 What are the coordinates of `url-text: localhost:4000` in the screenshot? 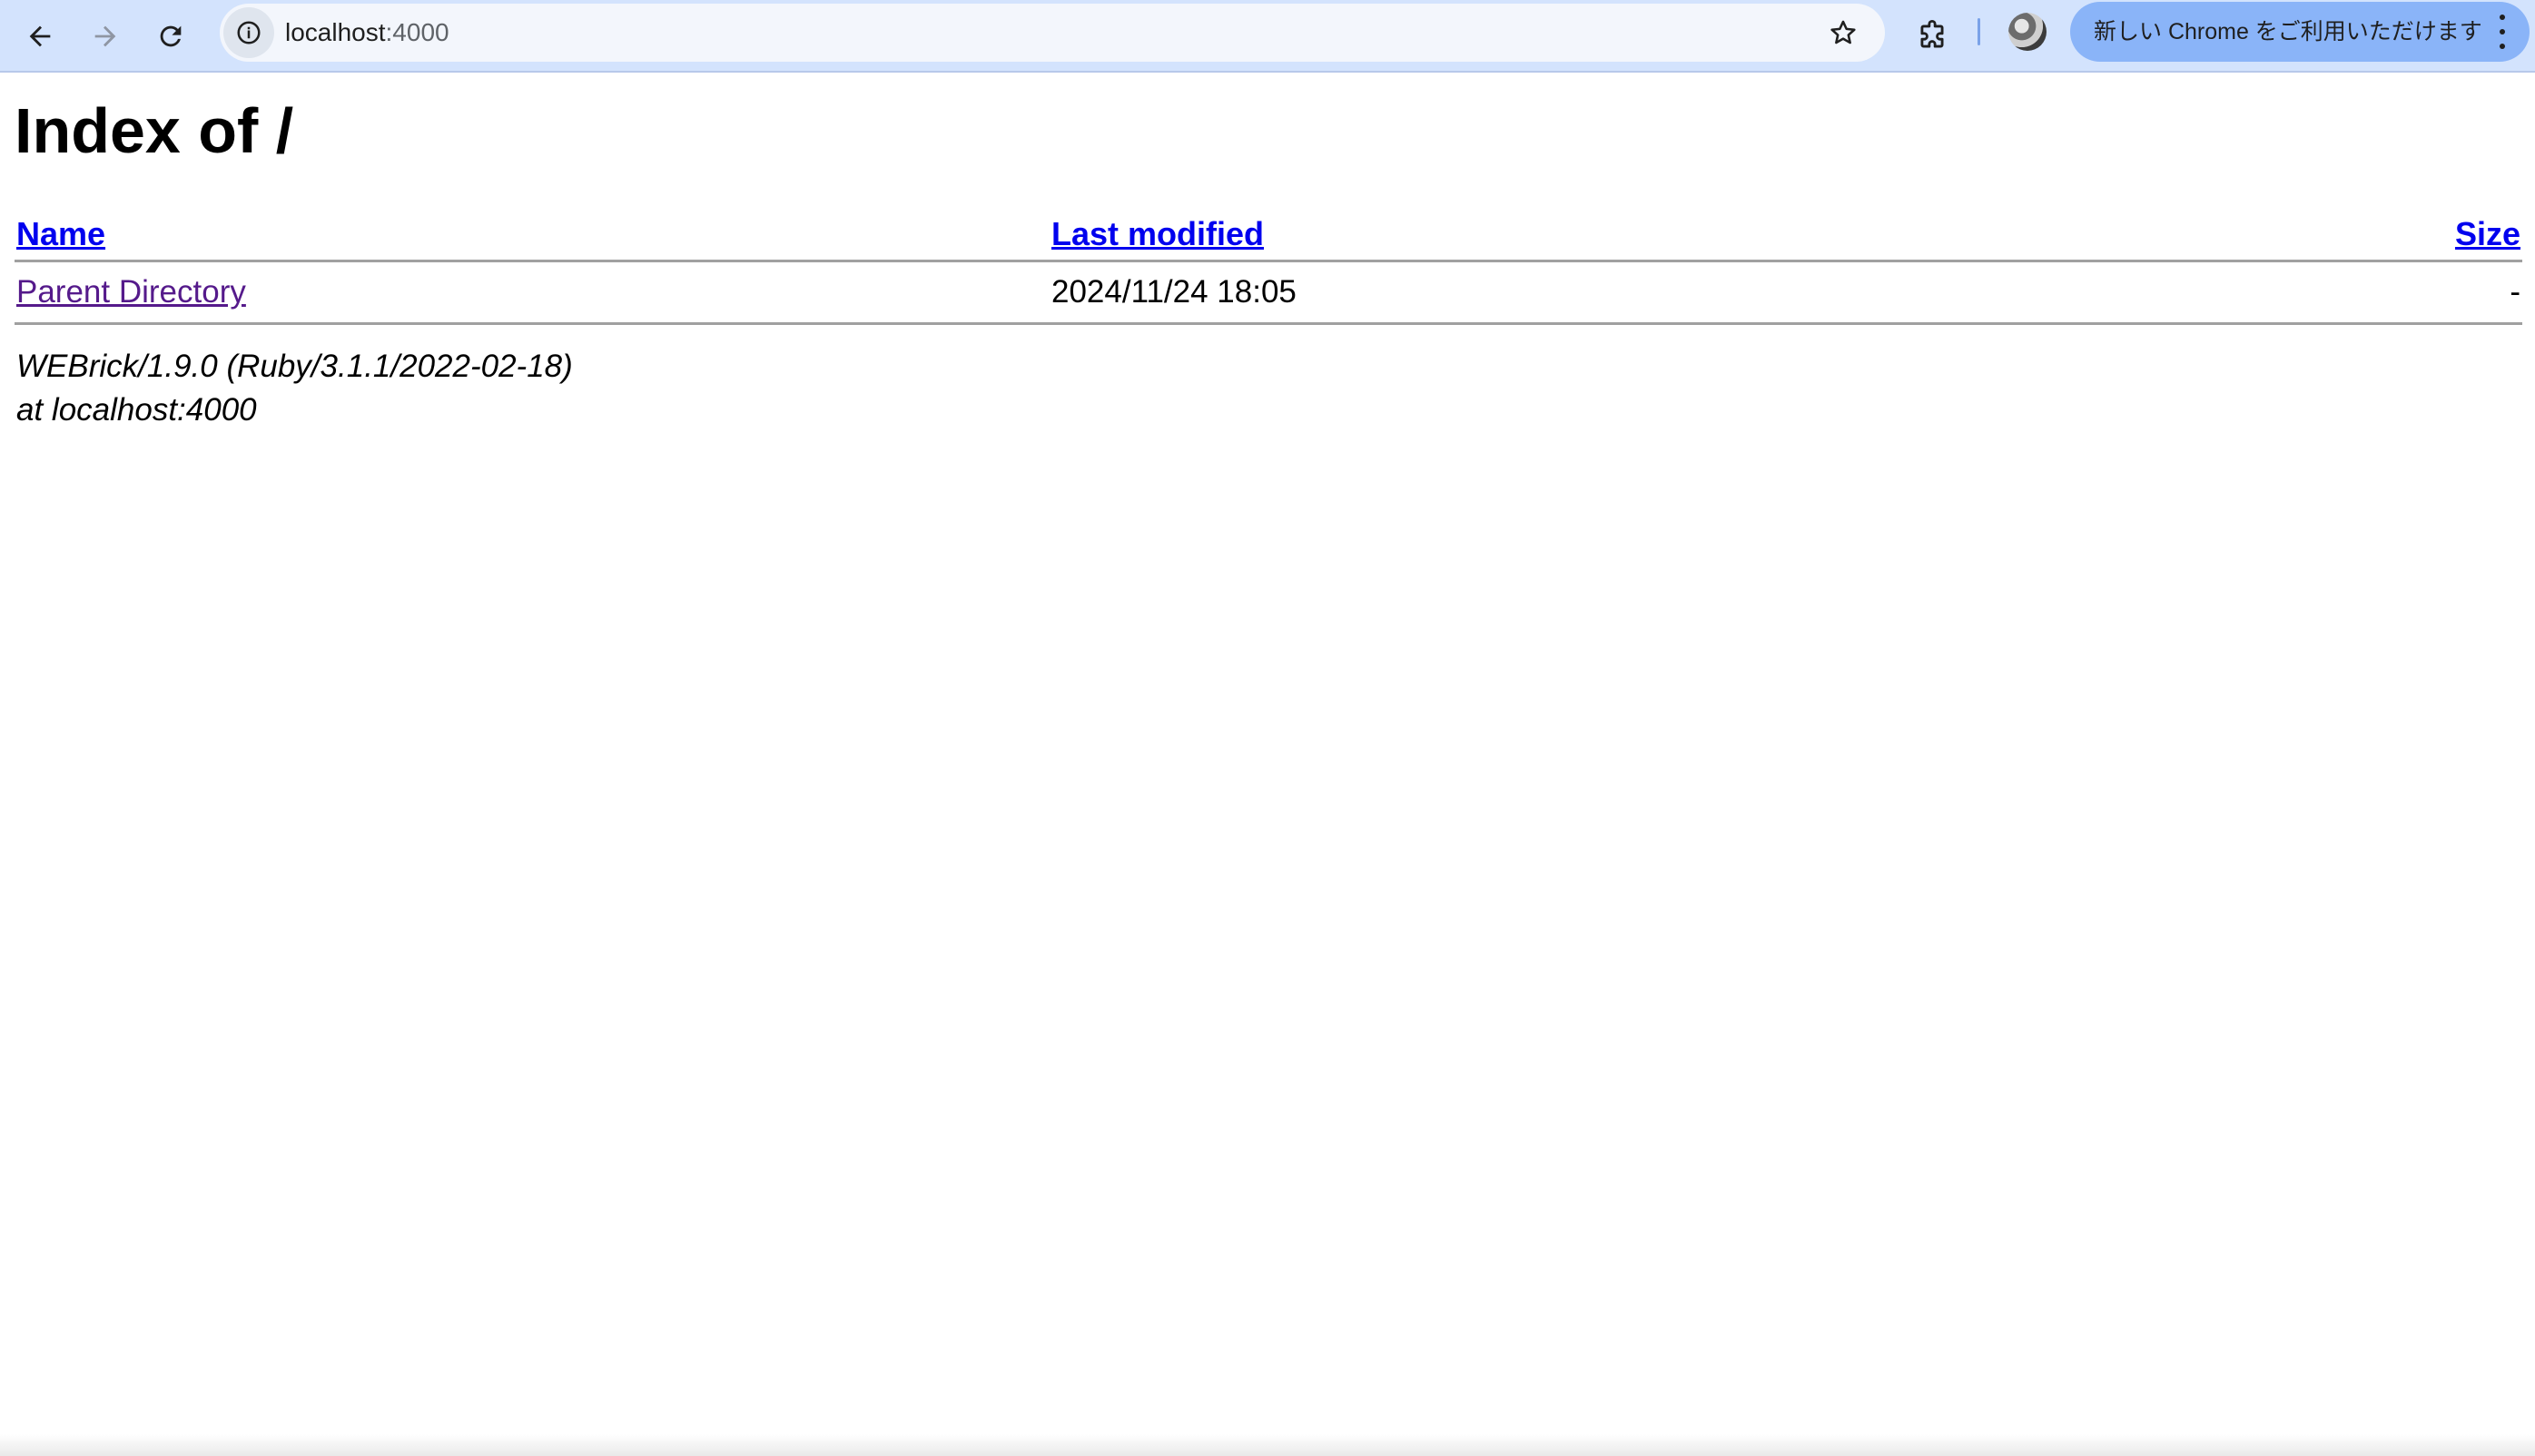 It's located at (367, 33).